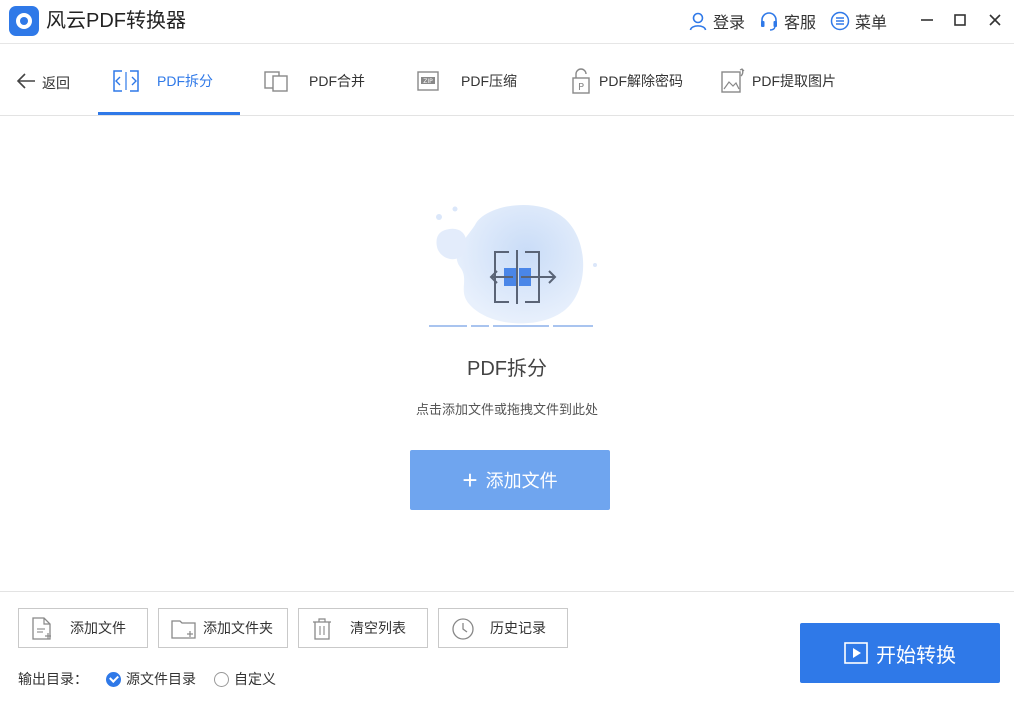 This screenshot has width=1014, height=708. I want to click on split-illustration, so click(513, 265).